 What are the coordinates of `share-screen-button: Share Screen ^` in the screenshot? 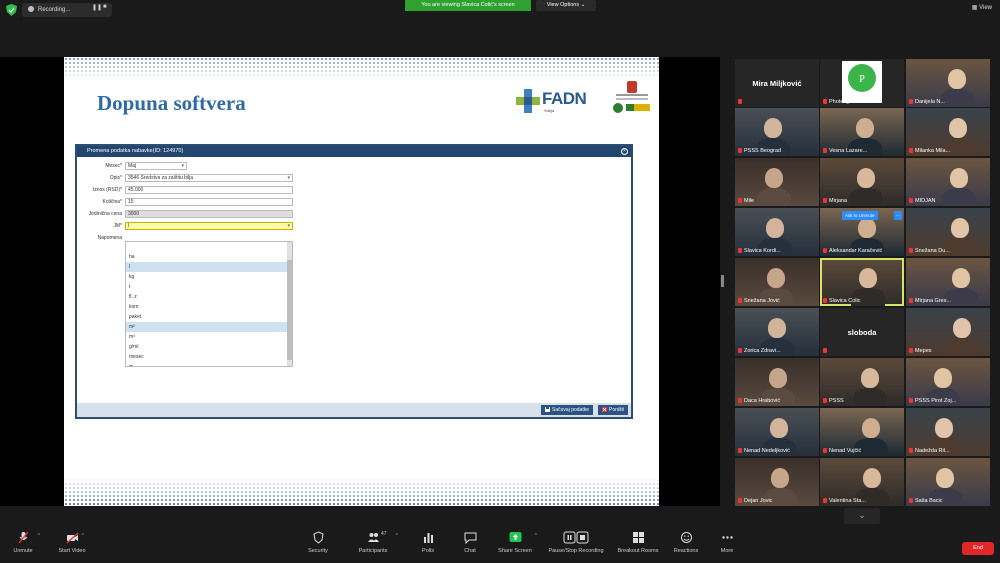 It's located at (517, 546).